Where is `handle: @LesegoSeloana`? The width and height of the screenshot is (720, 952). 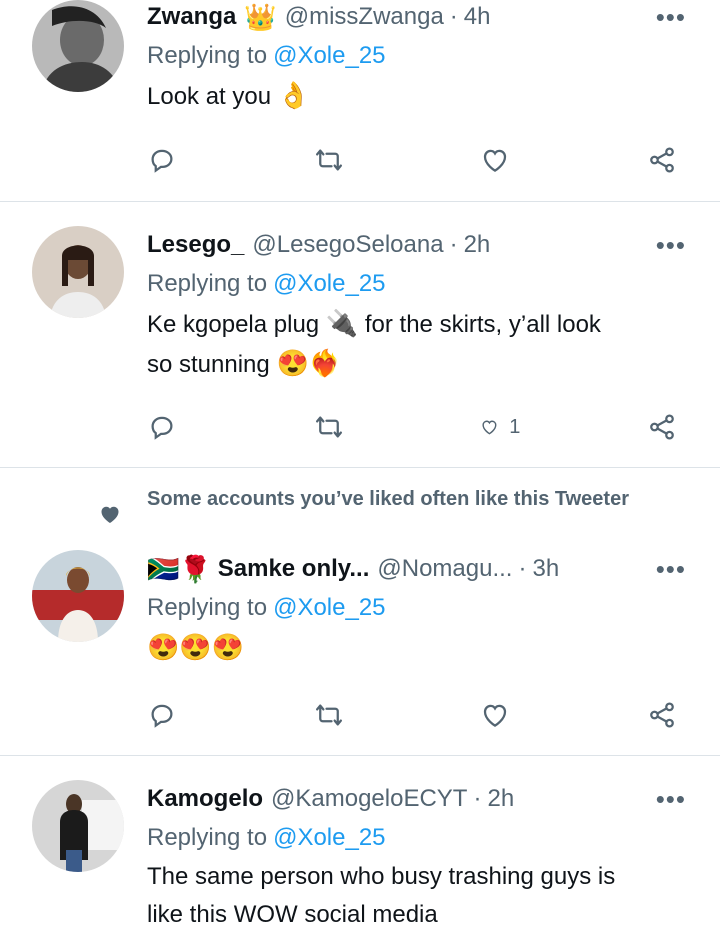 handle: @LesegoSeloana is located at coordinates (347, 245).